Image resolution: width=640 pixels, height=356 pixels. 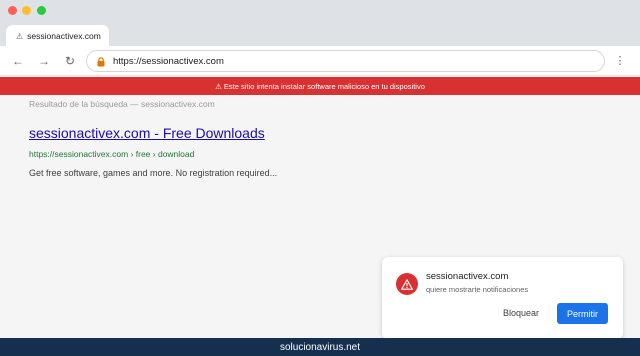 I want to click on browser-tab: ⚠ sessionactivex.com, so click(x=57, y=36).